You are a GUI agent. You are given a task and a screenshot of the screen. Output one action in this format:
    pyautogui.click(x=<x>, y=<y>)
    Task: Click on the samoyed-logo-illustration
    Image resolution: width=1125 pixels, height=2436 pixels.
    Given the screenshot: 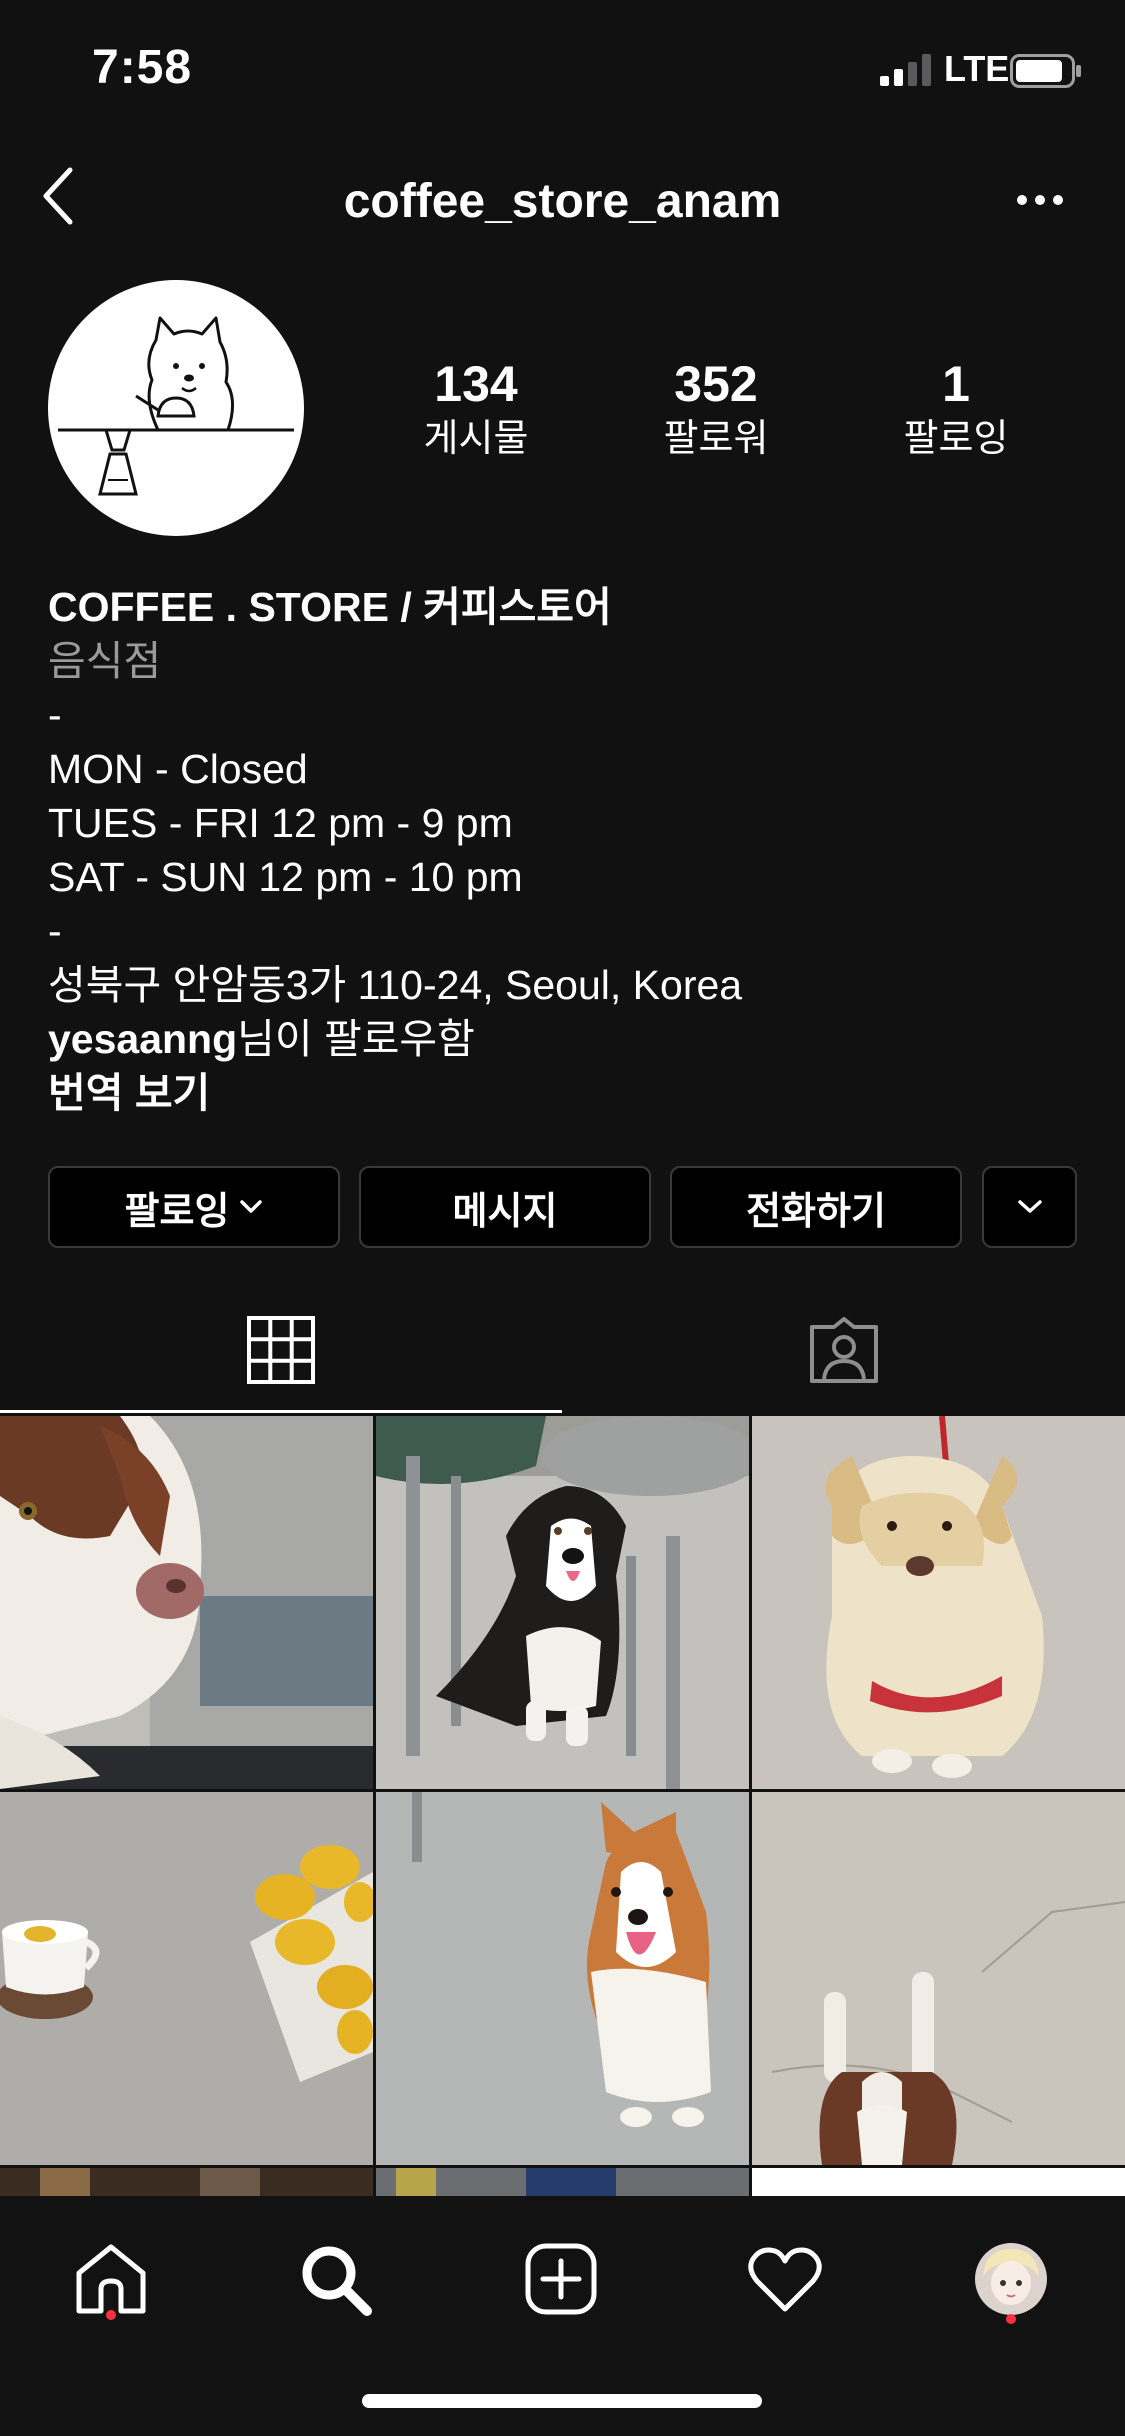 What is the action you would take?
    pyautogui.click(x=176, y=406)
    